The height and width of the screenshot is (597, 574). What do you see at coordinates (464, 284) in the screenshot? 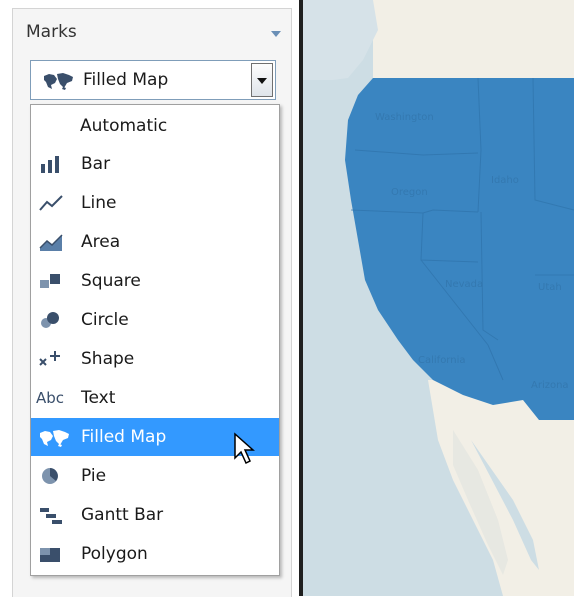
I see `state-label-nevada: Nevada` at bounding box center [464, 284].